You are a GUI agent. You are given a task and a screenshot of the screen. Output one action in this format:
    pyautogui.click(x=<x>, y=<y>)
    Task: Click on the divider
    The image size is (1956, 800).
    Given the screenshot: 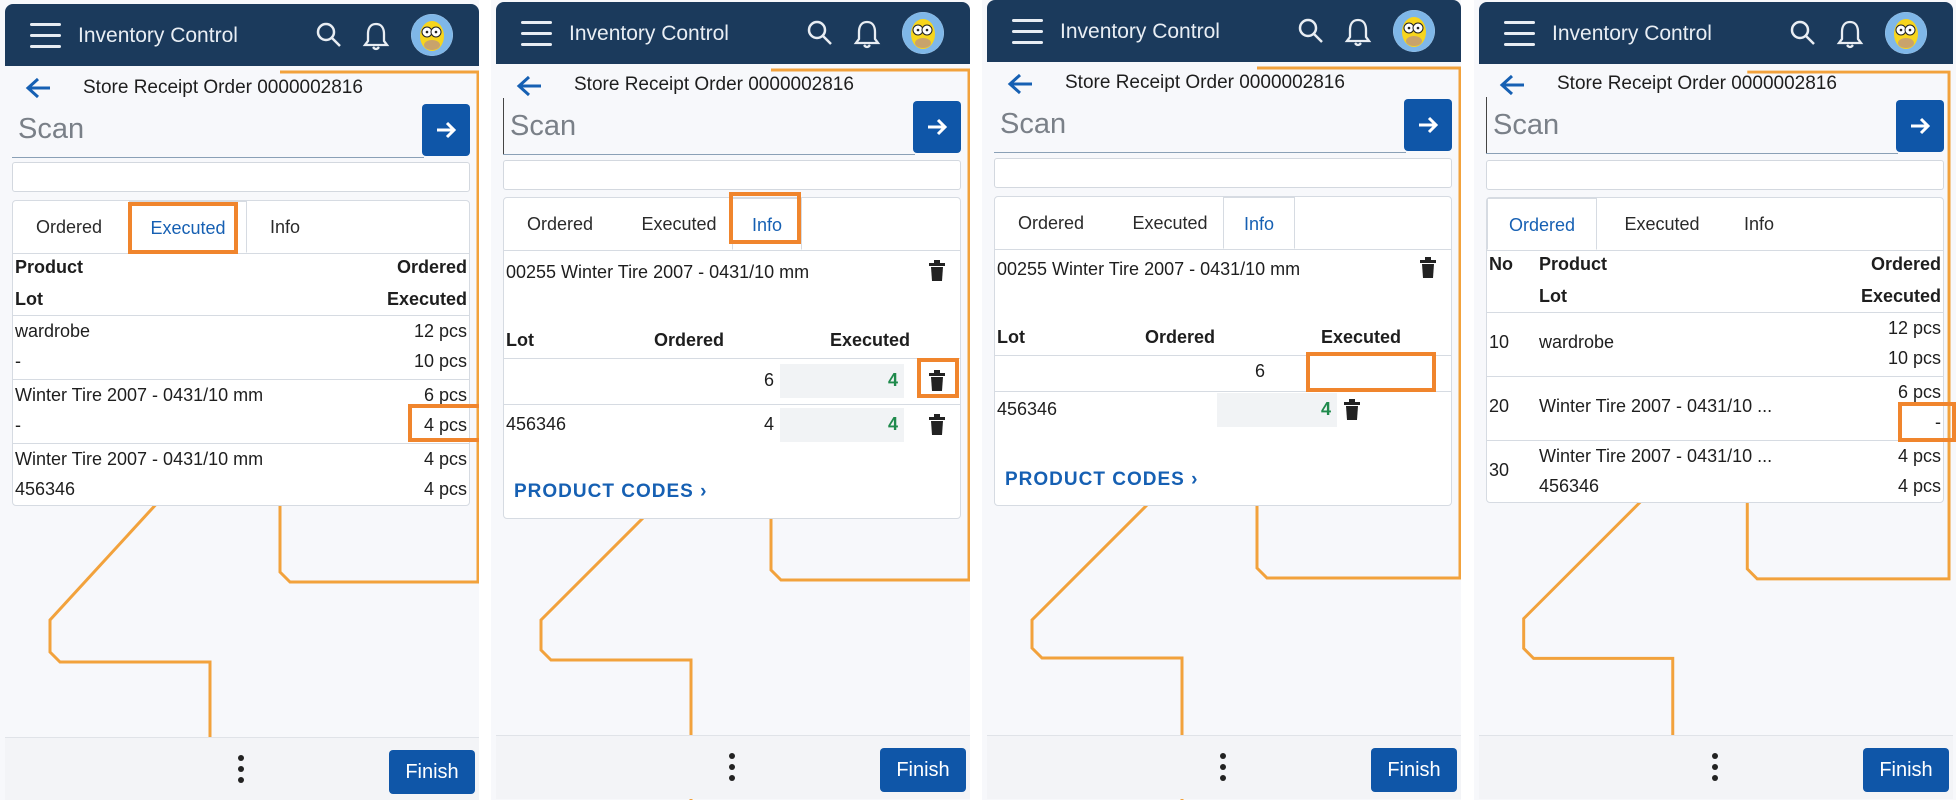 What is the action you would take?
    pyautogui.click(x=732, y=404)
    